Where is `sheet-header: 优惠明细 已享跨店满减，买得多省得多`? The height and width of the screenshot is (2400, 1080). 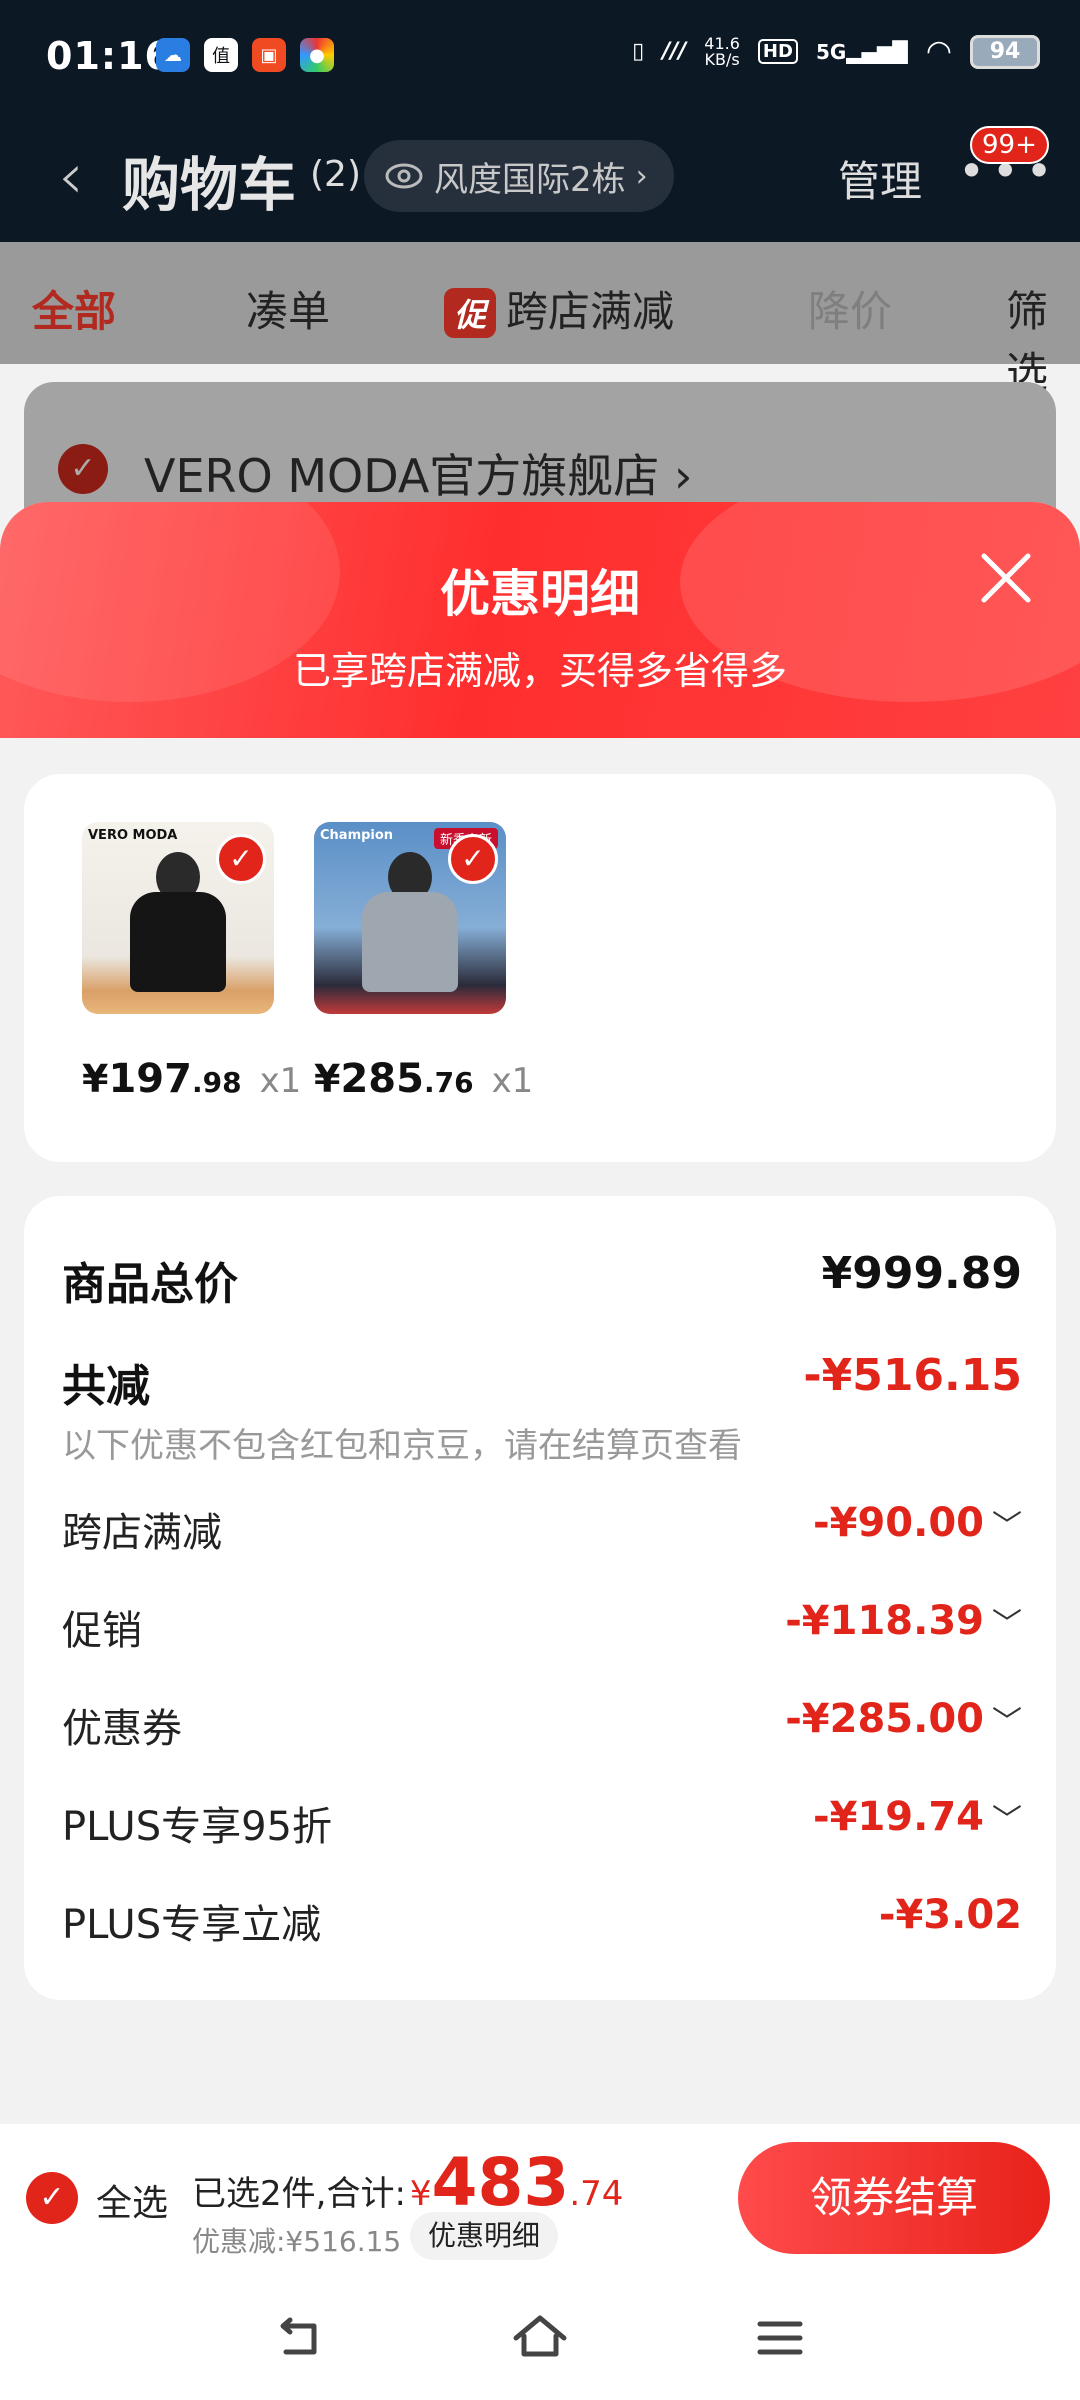
sheet-header: 优惠明细 已享跨店满减，买得多省得多 is located at coordinates (540, 620).